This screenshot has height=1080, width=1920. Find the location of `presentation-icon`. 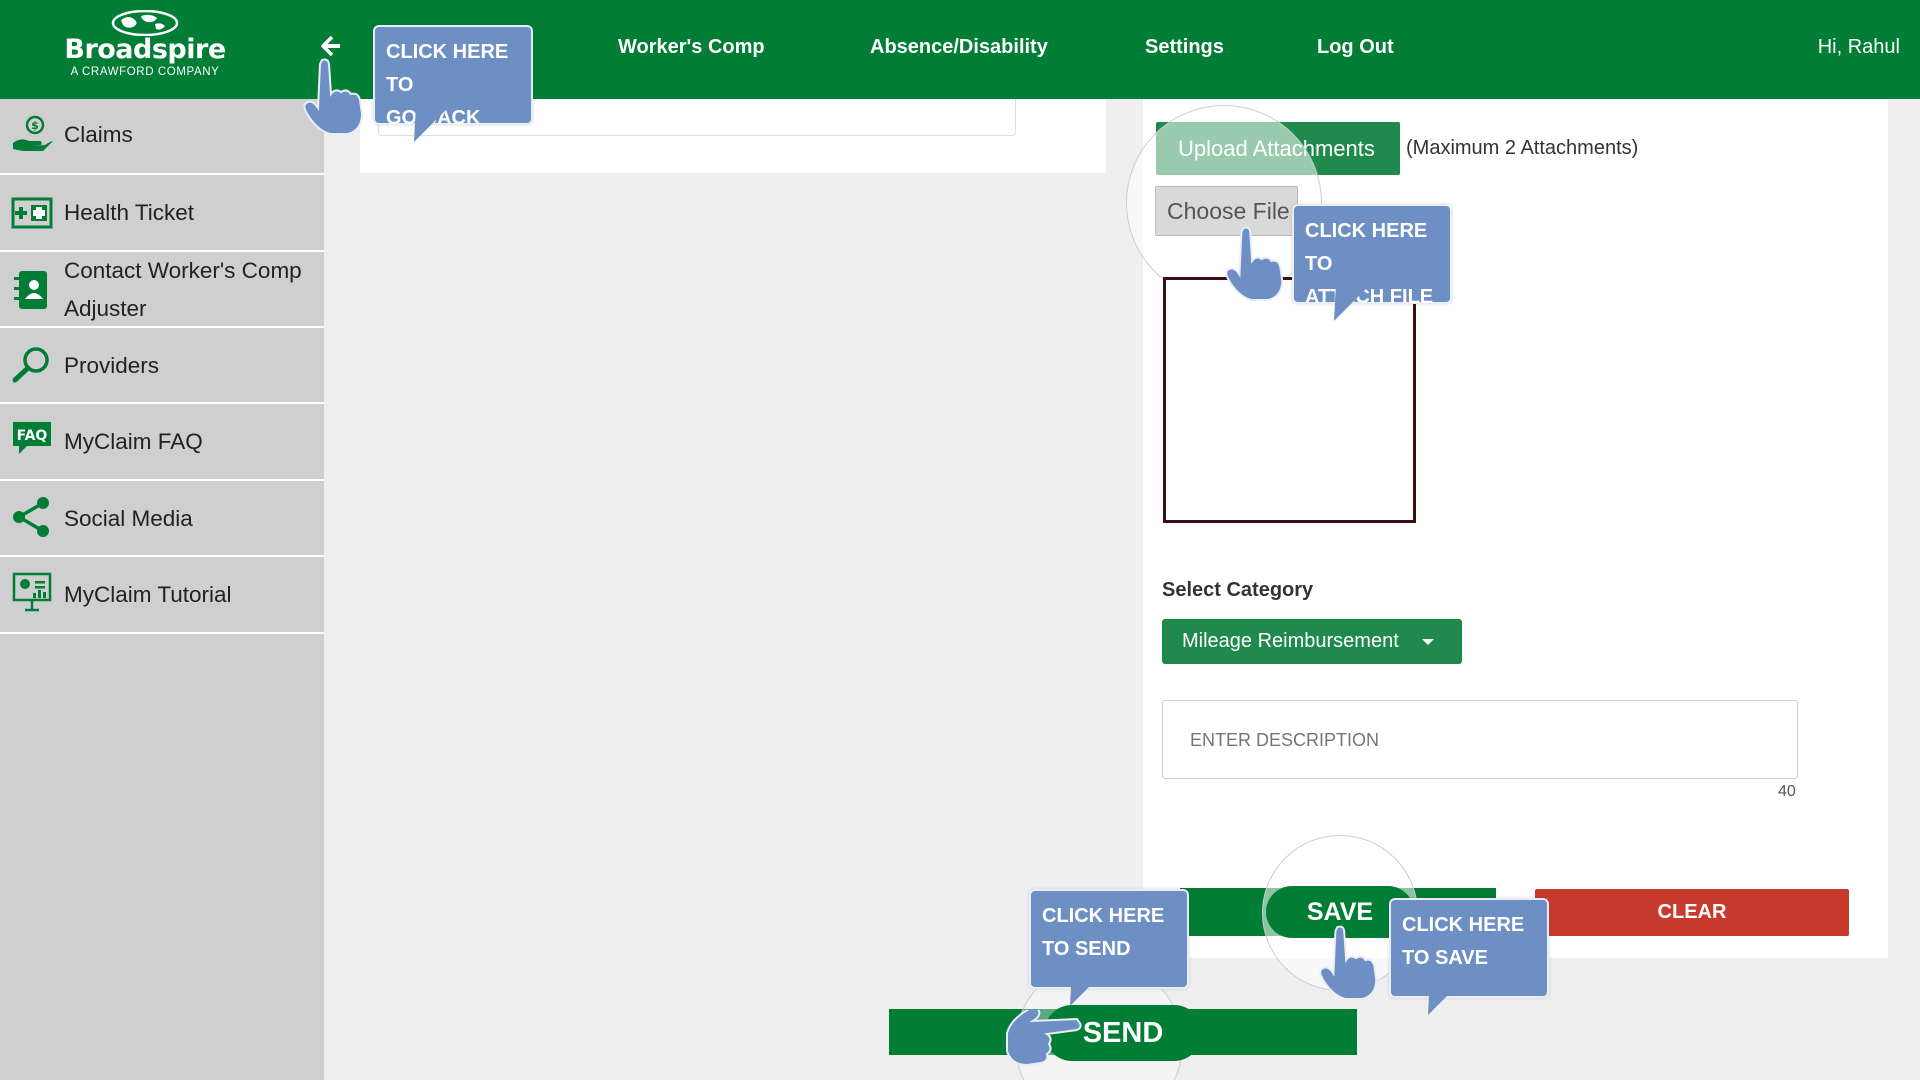

presentation-icon is located at coordinates (32, 592).